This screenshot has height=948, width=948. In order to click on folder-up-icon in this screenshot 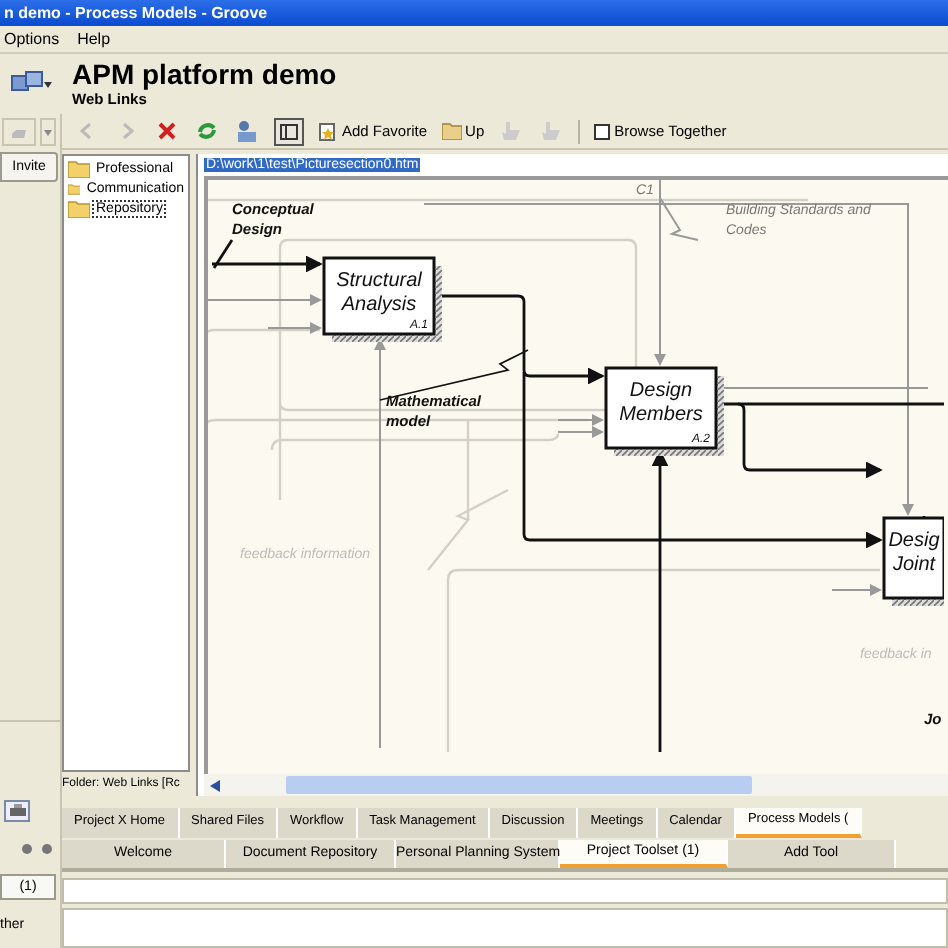, I will do `click(451, 131)`.